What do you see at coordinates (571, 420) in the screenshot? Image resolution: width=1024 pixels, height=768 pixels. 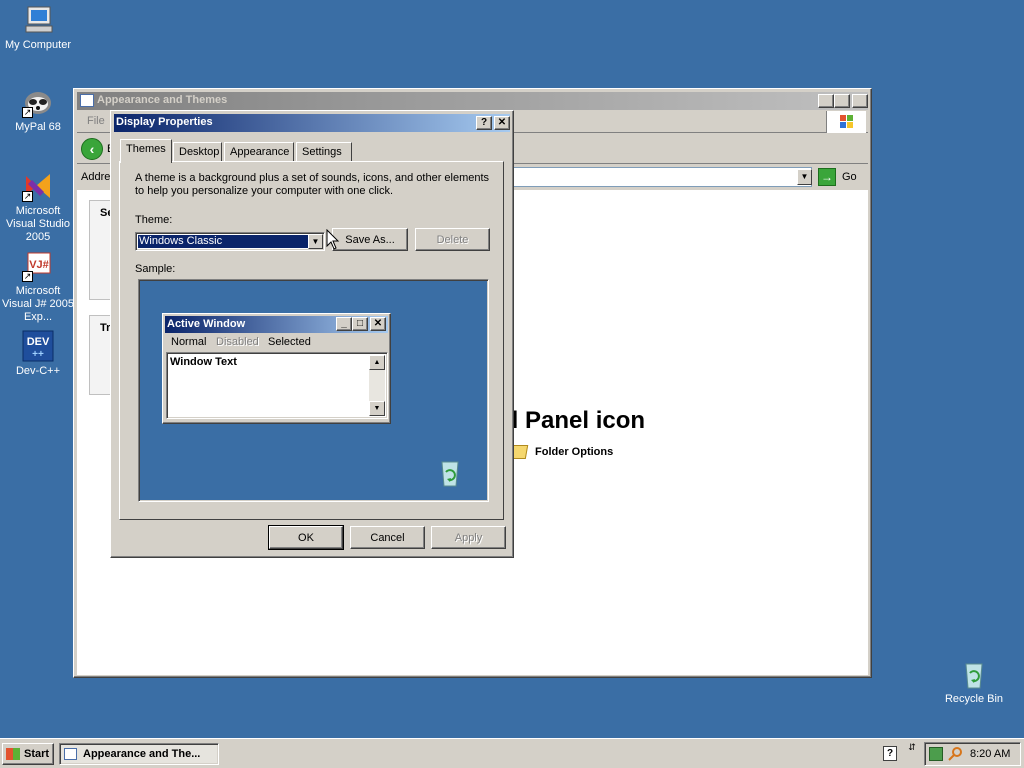 I see `main-heading: ol Panel icon` at bounding box center [571, 420].